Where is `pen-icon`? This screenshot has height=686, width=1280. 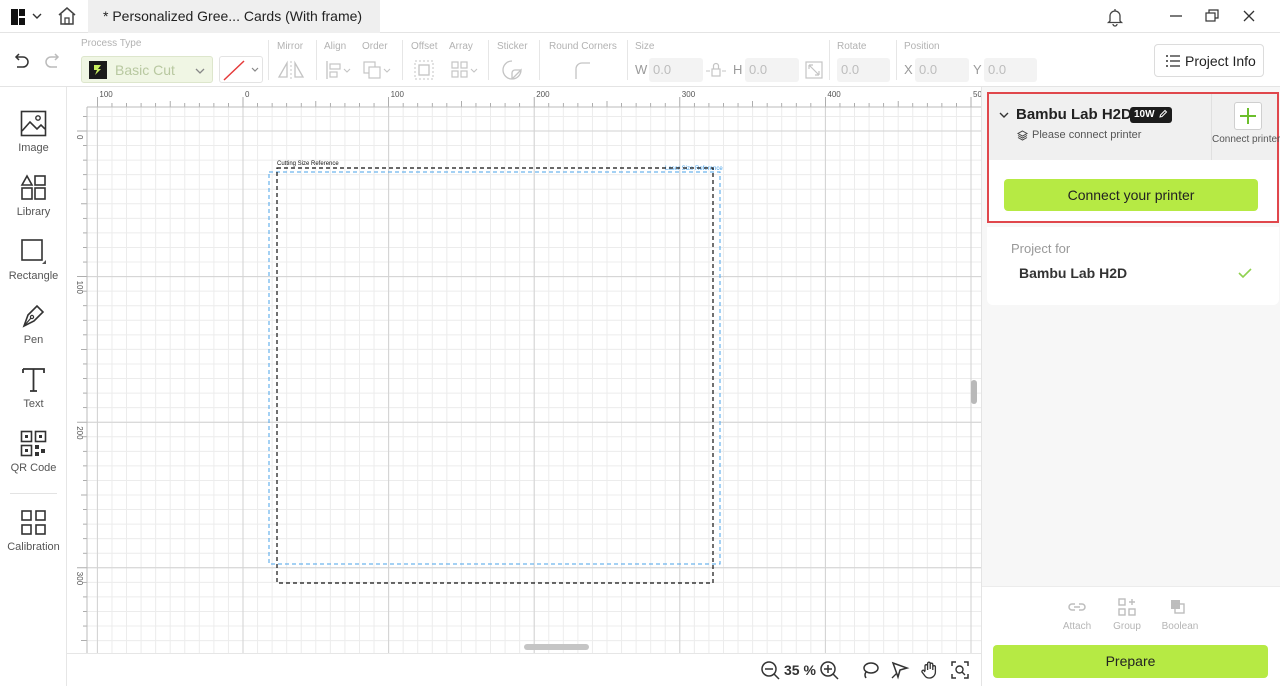
pen-icon is located at coordinates (33, 316).